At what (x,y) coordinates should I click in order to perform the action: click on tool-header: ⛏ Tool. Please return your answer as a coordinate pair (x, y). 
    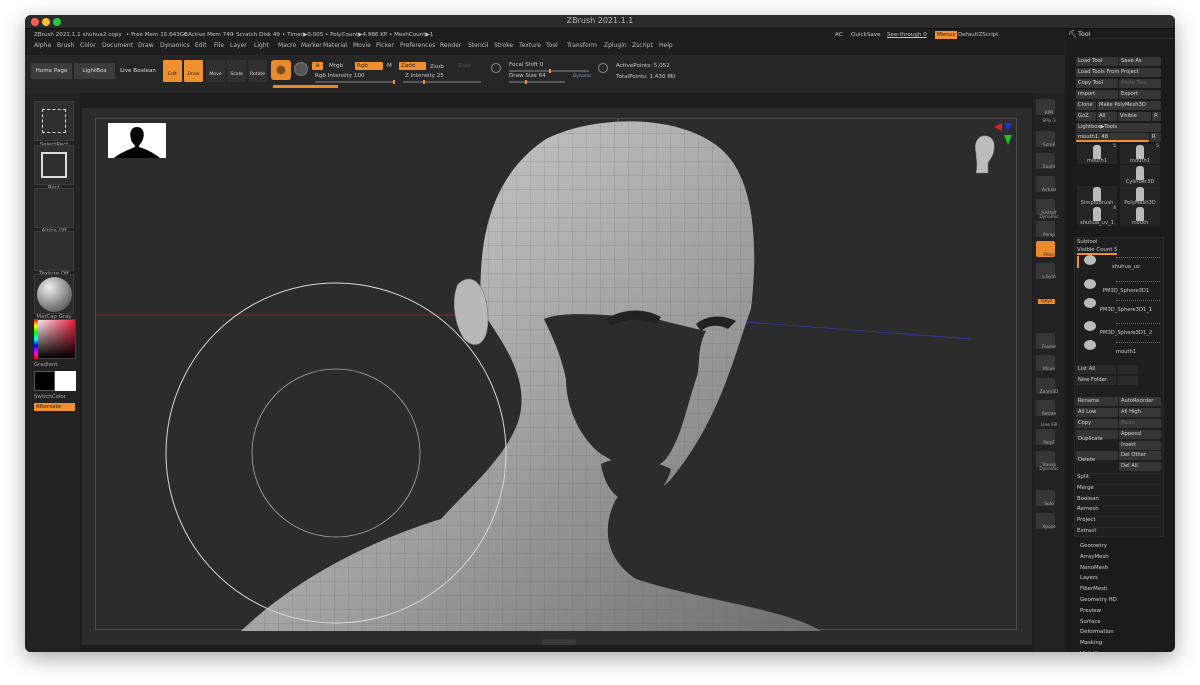
    Looking at the image, I should click on (1120, 34).